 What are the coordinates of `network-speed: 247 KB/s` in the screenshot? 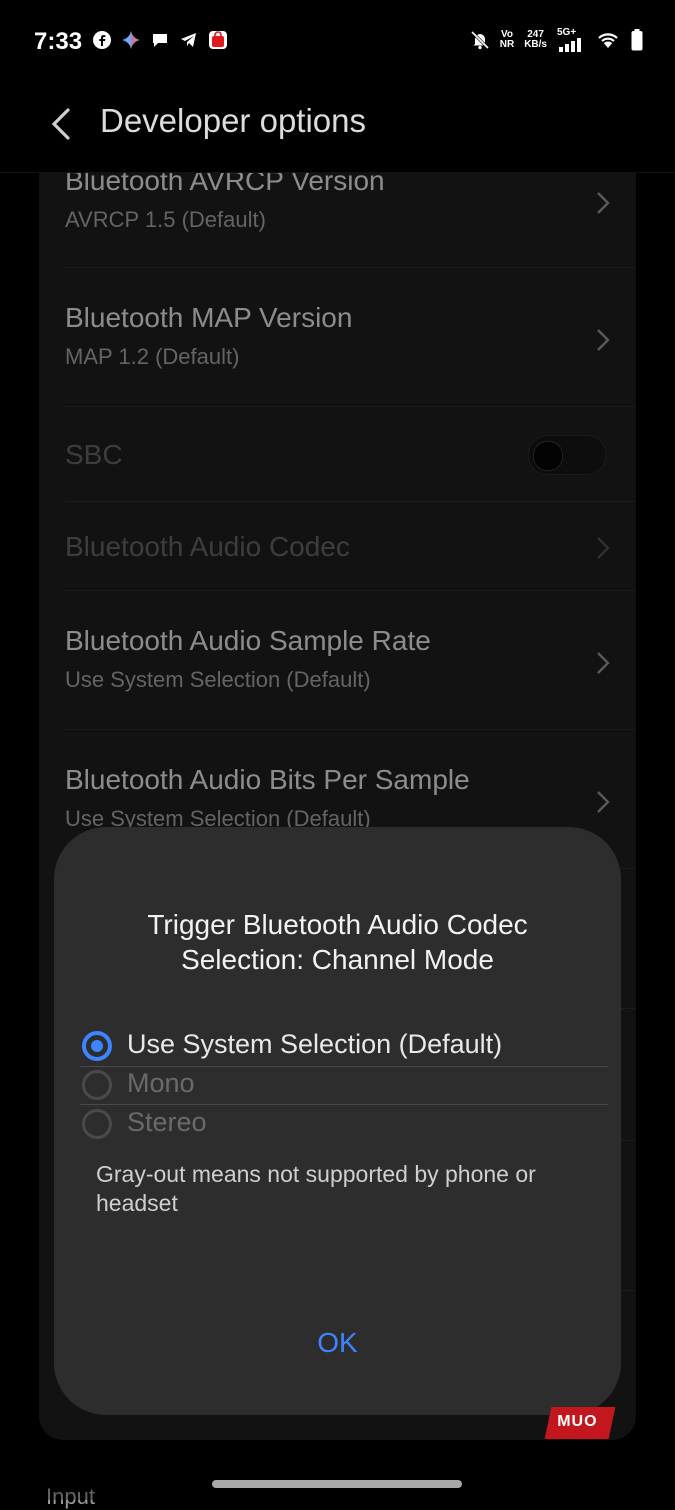 It's located at (535, 39).